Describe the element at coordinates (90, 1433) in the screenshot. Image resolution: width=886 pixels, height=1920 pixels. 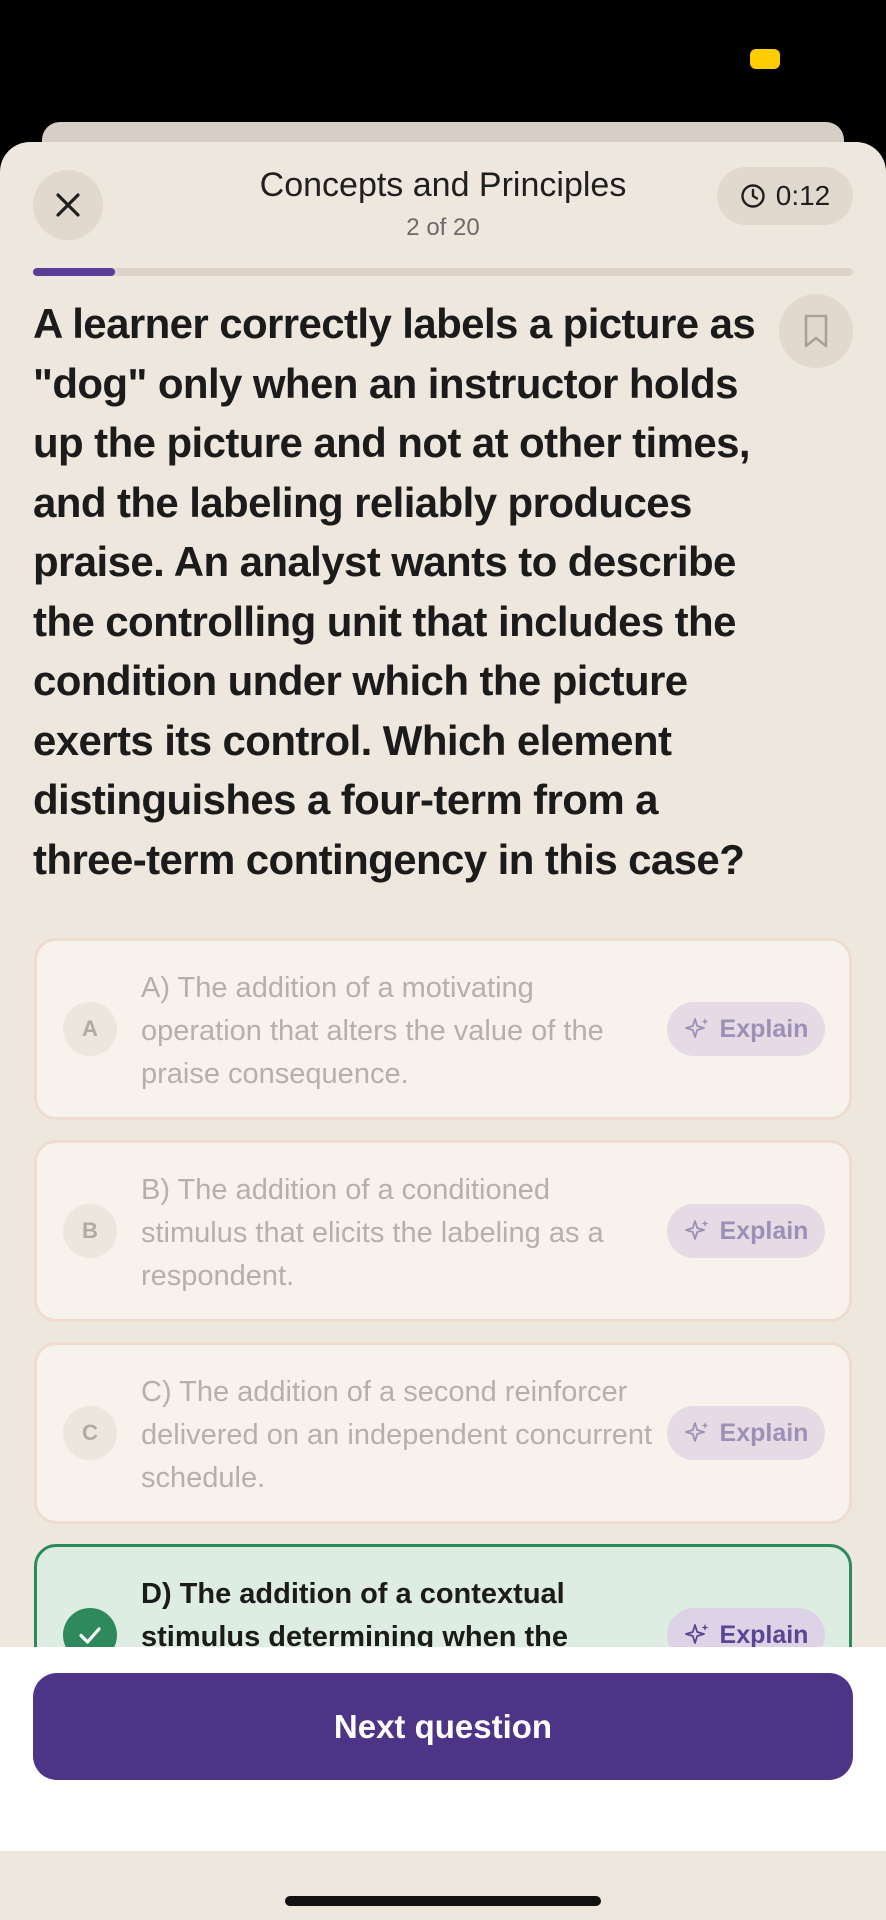
I see `option-letter: C` at that location.